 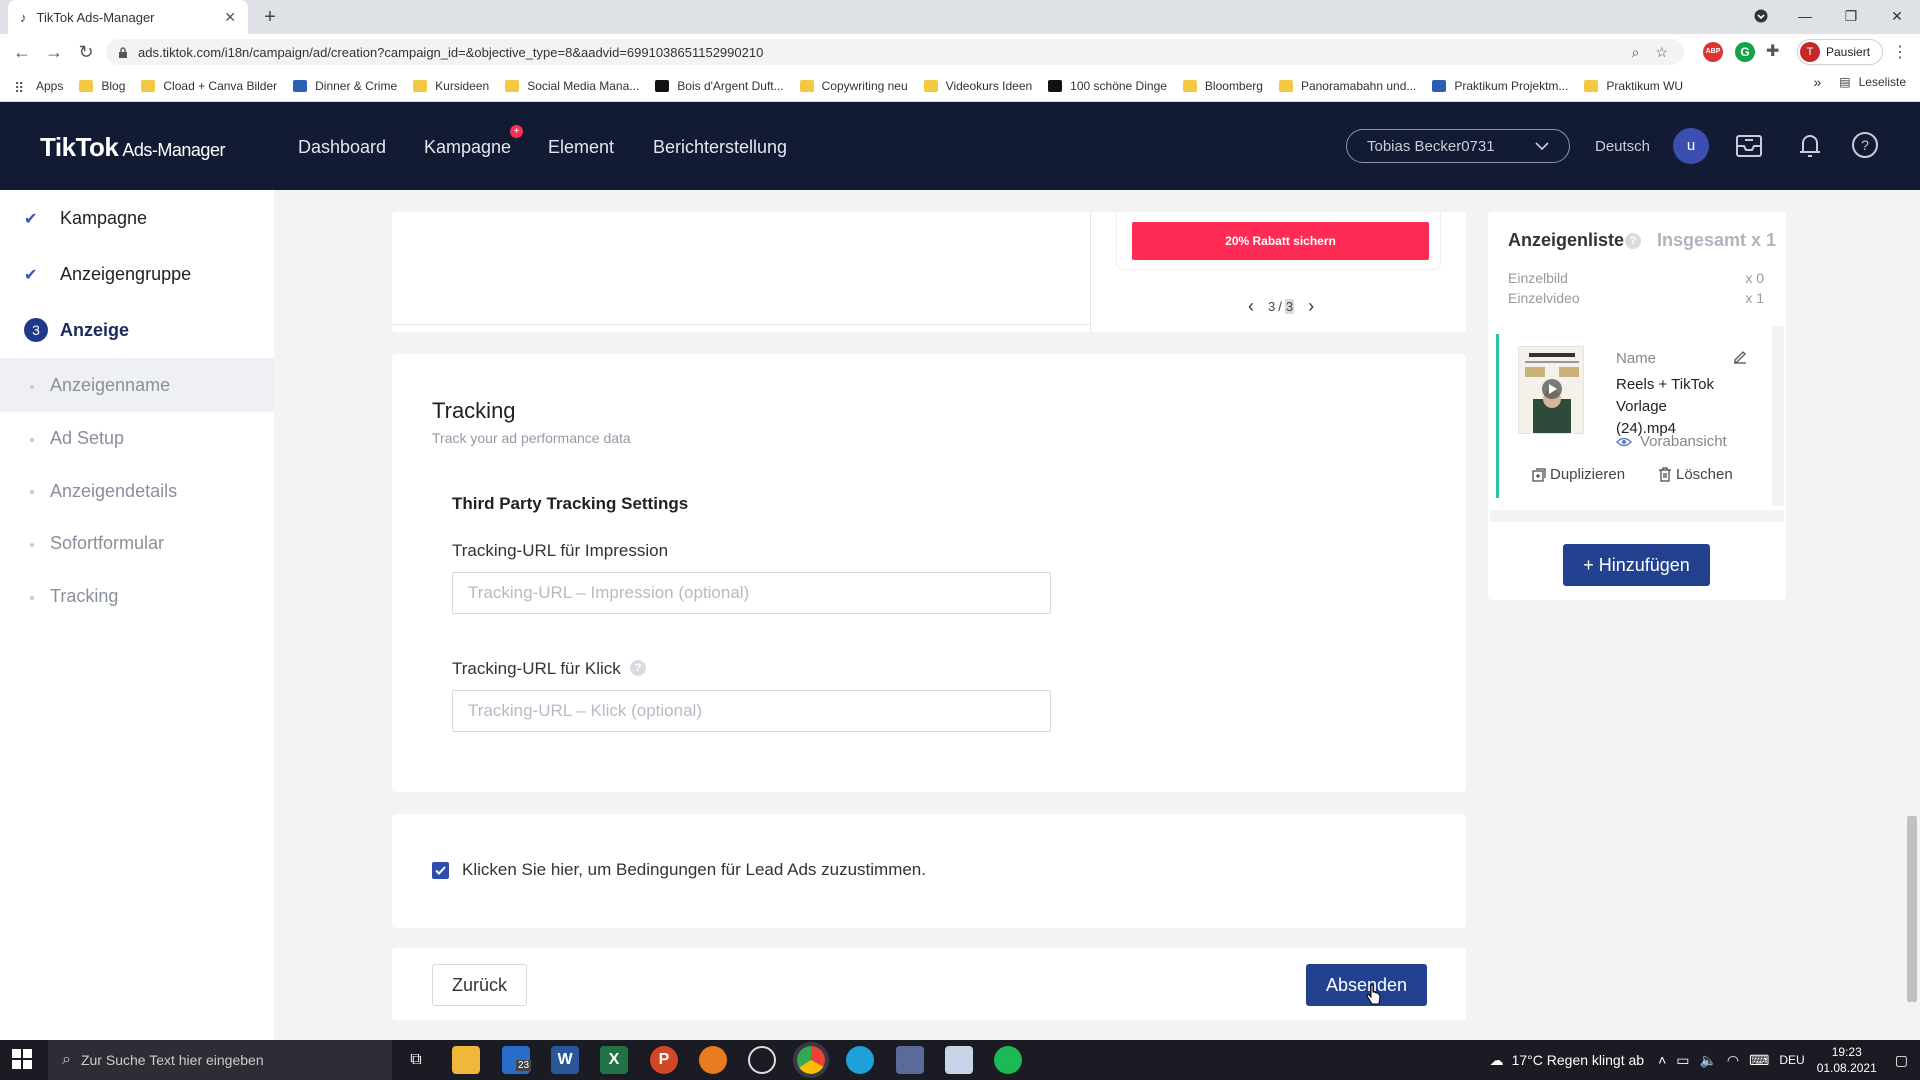 I want to click on taskbar-search: ⌕ Zur Suche Text hier eingeben, so click(x=220, y=1060).